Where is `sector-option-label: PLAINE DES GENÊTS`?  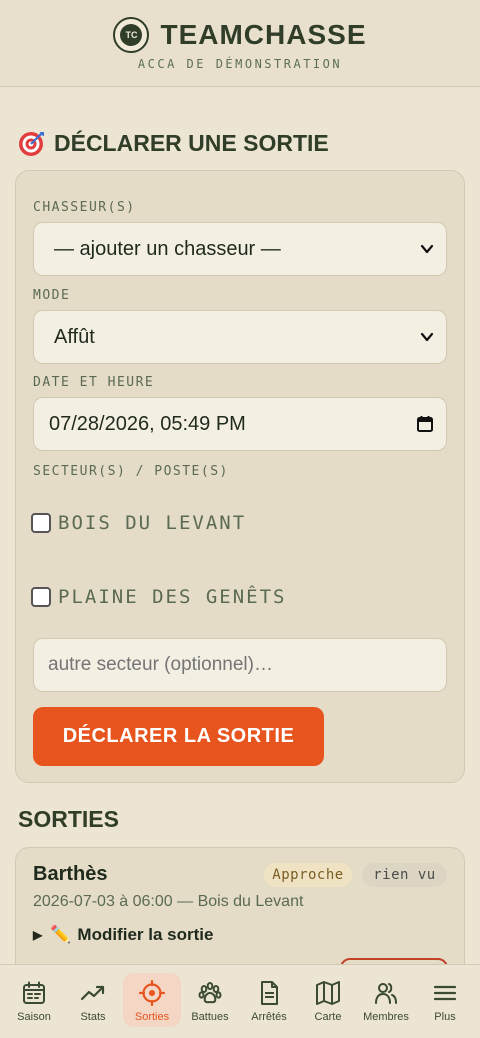
sector-option-label: PLAINE DES GENÊTS is located at coordinates (172, 597).